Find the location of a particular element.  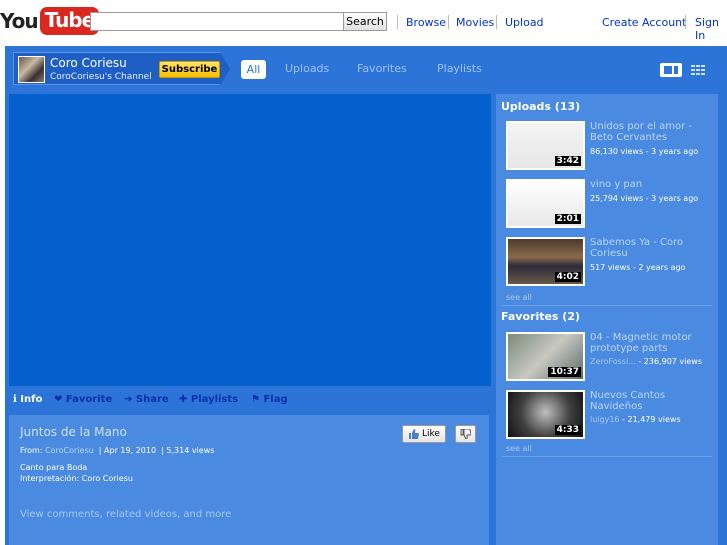

from-label: From: is located at coordinates (31, 450).